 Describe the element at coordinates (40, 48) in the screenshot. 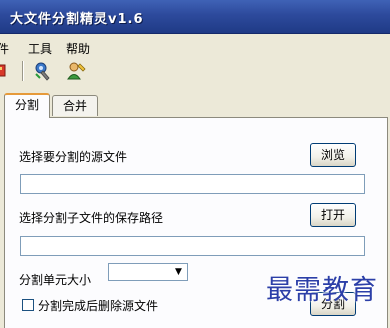

I see `menu-tools: 工具` at that location.